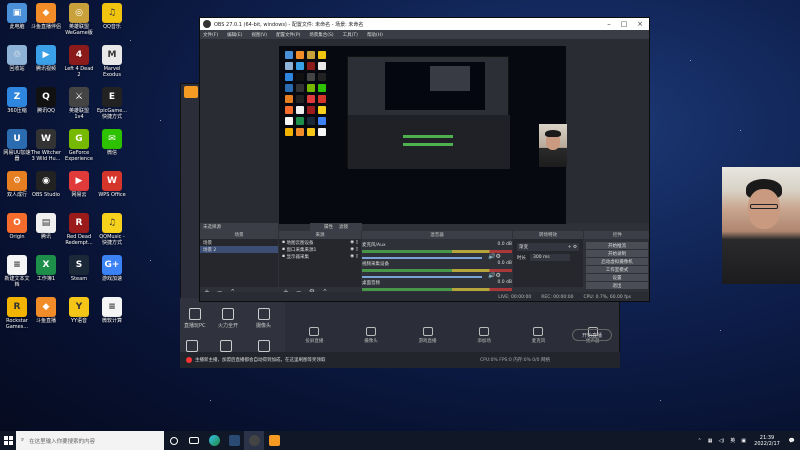  What do you see at coordinates (617, 261) in the screenshot?
I see `virtual-camera-button: 启动虚拟摄像机` at bounding box center [617, 261].